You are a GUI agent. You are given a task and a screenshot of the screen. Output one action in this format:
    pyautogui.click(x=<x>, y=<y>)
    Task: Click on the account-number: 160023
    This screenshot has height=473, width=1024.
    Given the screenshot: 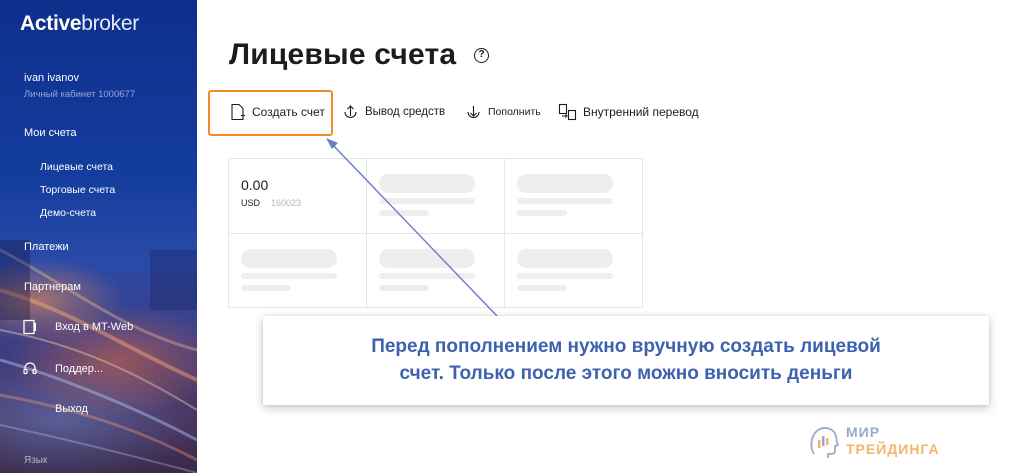 What is the action you would take?
    pyautogui.click(x=286, y=203)
    